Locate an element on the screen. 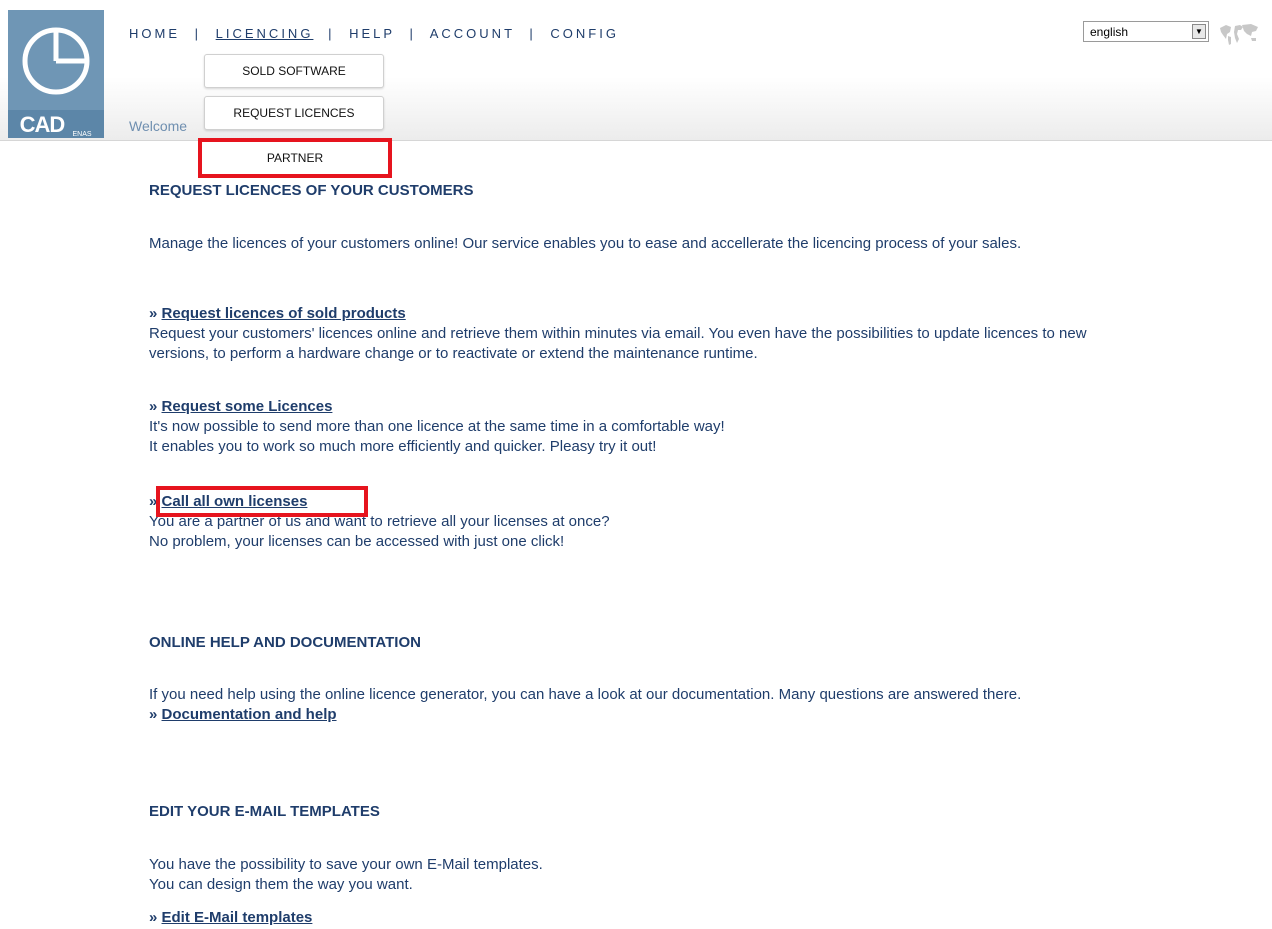  call-all-own-licenses-link: Call all own licenses is located at coordinates (235, 501).